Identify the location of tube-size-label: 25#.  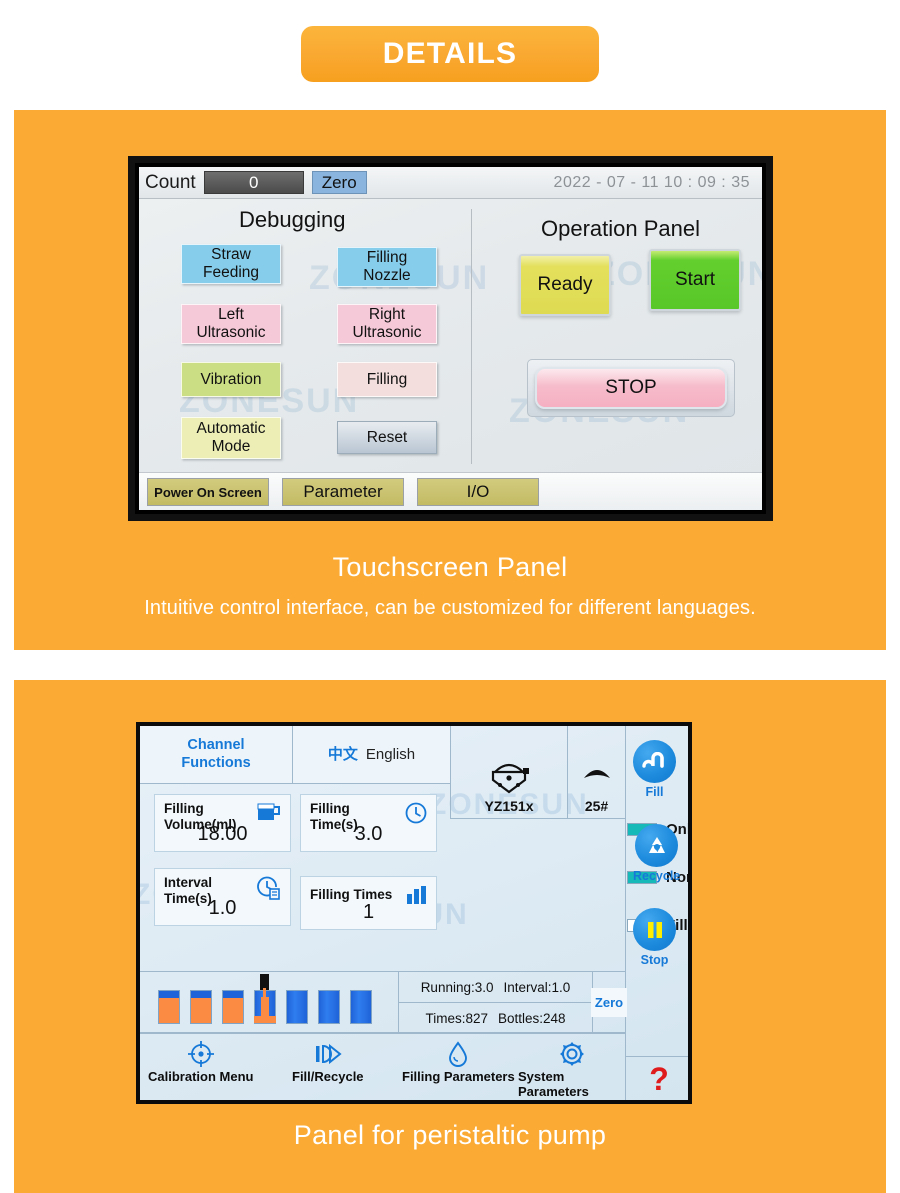
(596, 806).